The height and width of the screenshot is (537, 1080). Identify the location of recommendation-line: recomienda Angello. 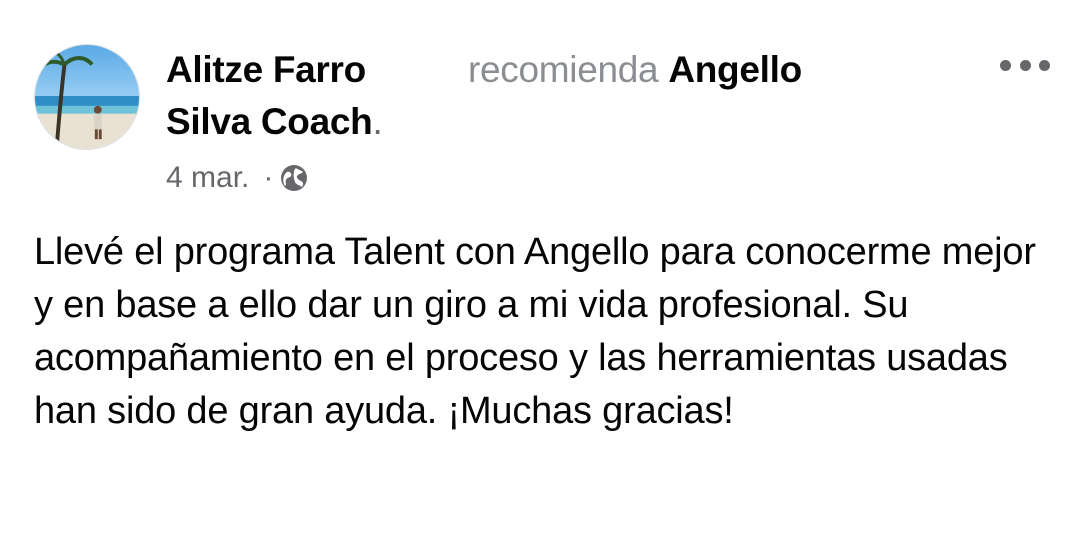
(635, 70).